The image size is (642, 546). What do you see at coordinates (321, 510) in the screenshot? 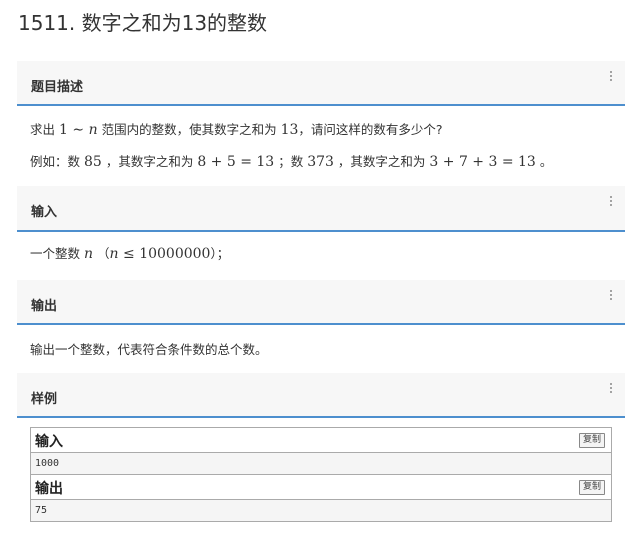
I see `sample-output-value: 75` at bounding box center [321, 510].